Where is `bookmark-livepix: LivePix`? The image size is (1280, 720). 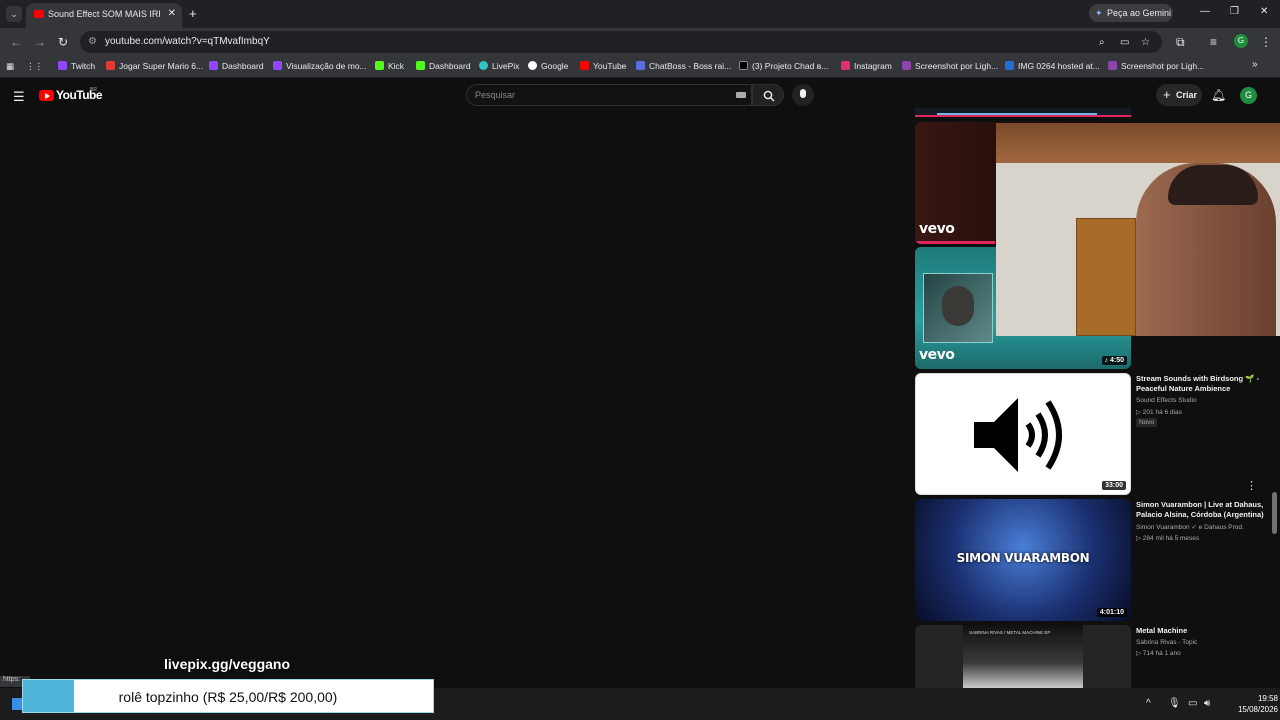 bookmark-livepix: LivePix is located at coordinates (499, 66).